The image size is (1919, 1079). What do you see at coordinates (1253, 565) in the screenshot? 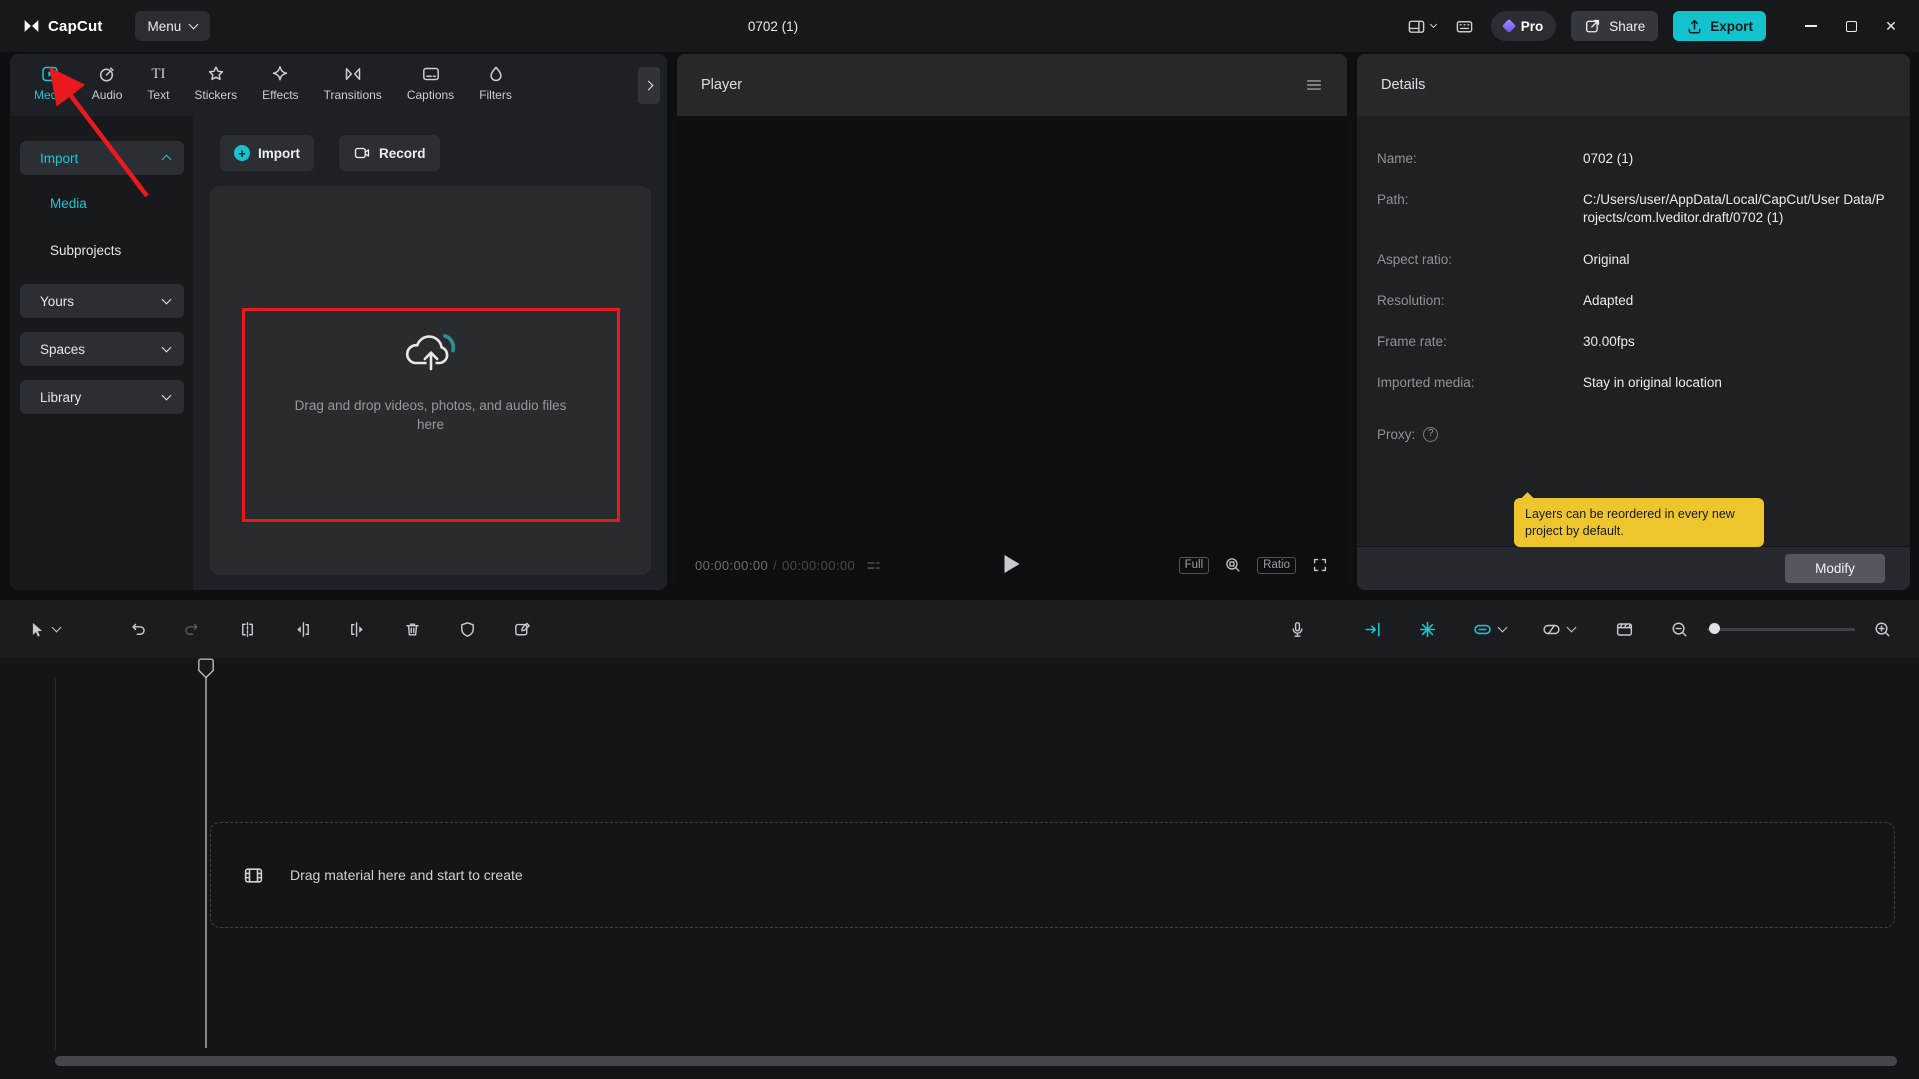
I see `player-view-options: Full Ratio` at bounding box center [1253, 565].